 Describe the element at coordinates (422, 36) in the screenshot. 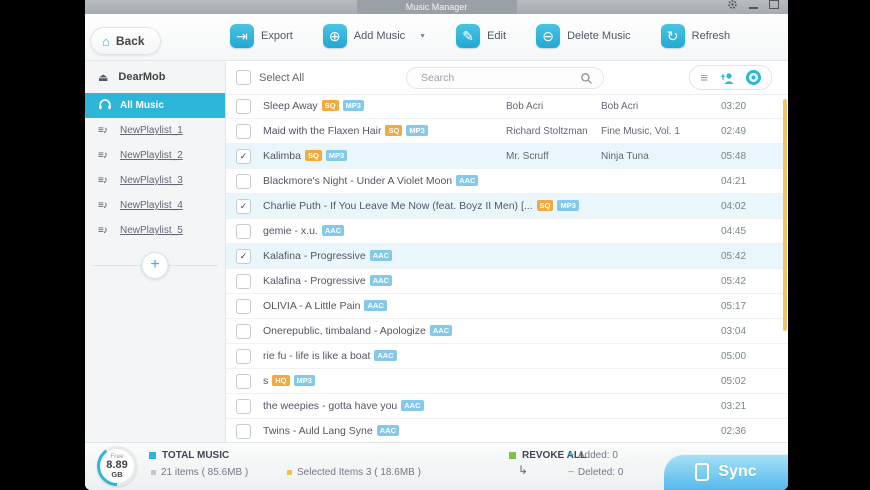

I see `chevron-down-icon: ▼` at that location.